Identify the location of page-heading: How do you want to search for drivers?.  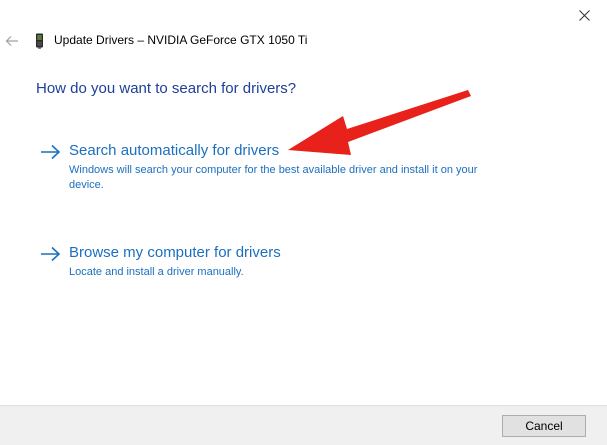
(166, 88).